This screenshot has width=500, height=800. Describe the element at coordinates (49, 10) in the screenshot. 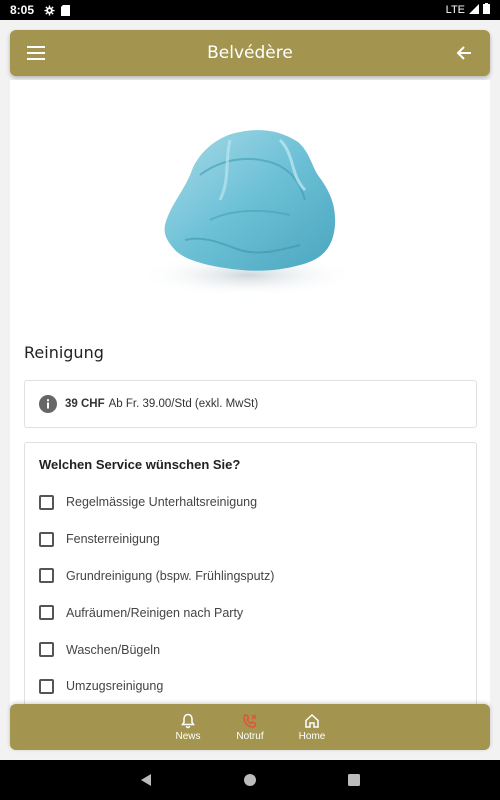

I see `settings-icon` at that location.